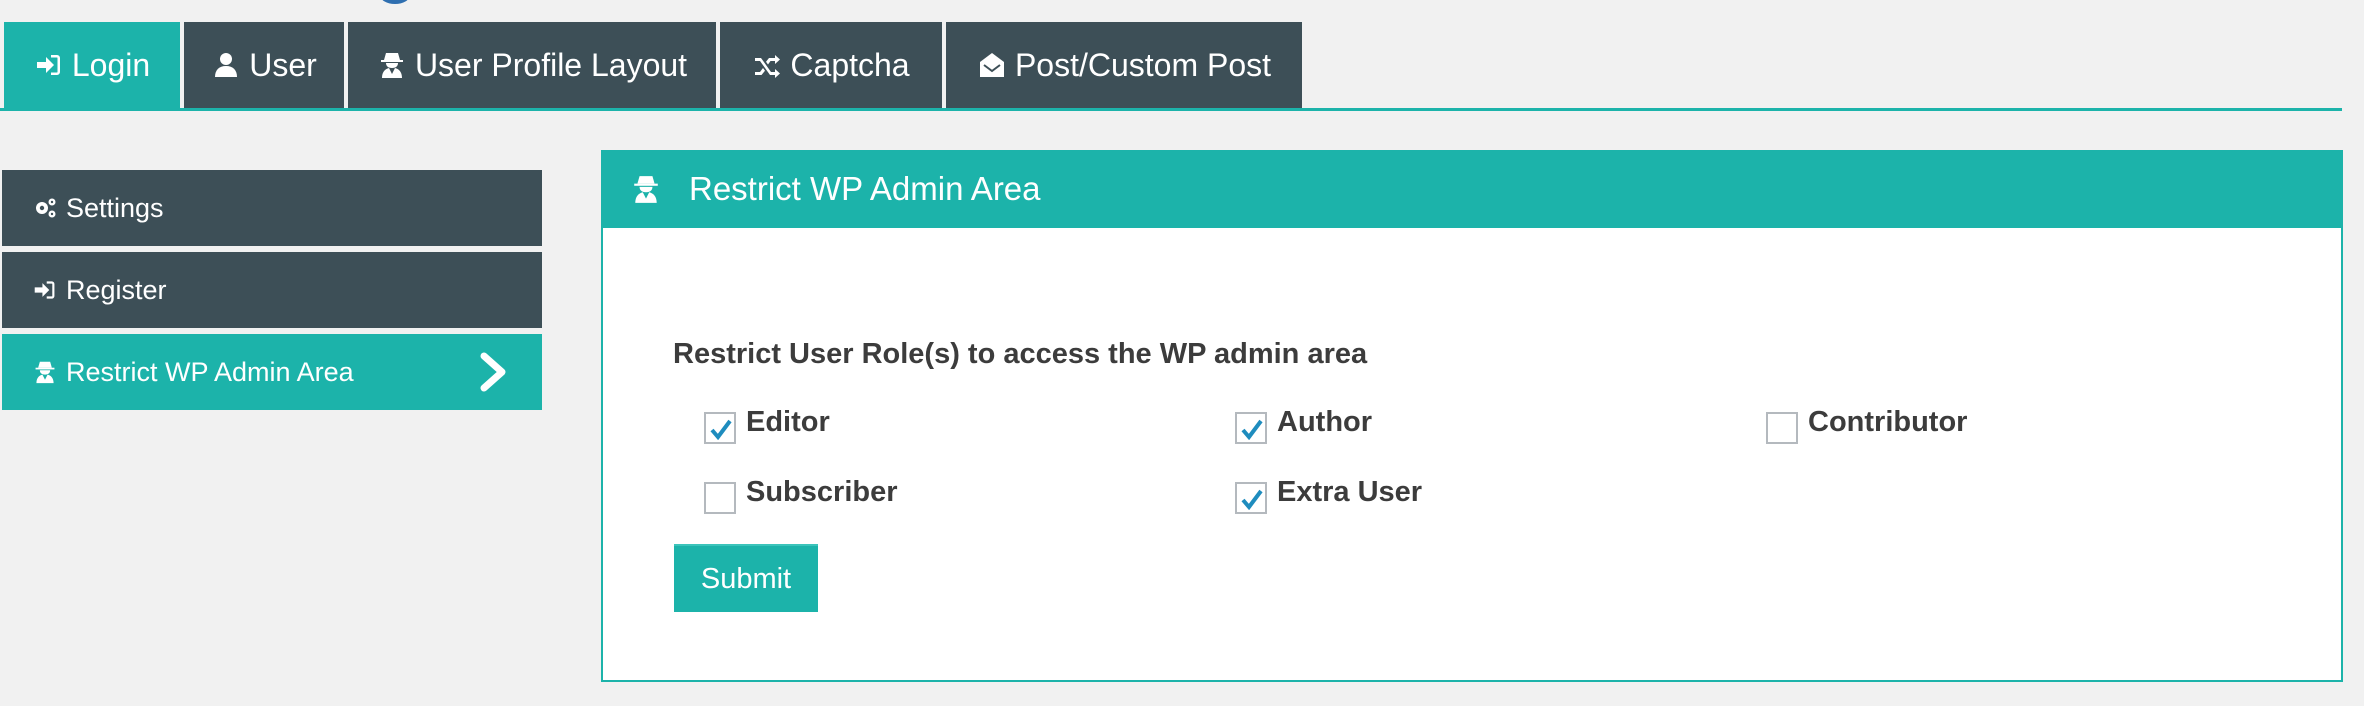  Describe the element at coordinates (1888, 422) in the screenshot. I see `checkbox-label: Contributor` at that location.